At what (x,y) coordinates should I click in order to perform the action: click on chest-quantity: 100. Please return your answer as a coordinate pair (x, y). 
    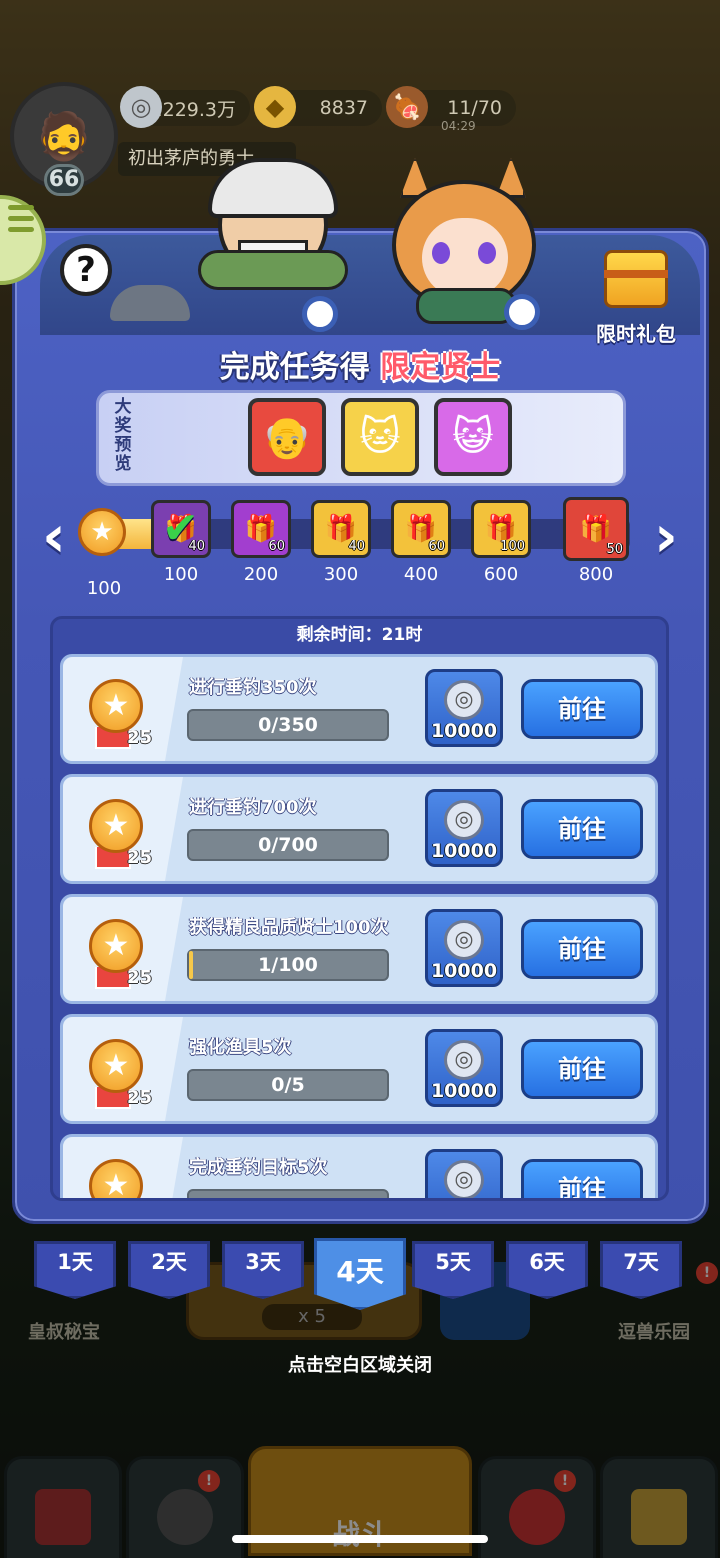
    Looking at the image, I should click on (512, 546).